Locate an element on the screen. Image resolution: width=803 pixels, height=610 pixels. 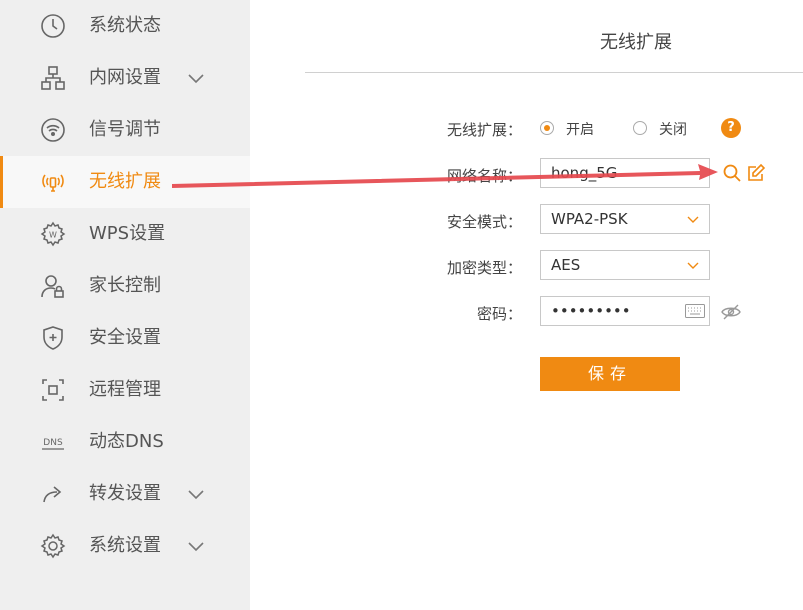
sidebar-item-parental-control: 家长控制 is located at coordinates (125, 286).